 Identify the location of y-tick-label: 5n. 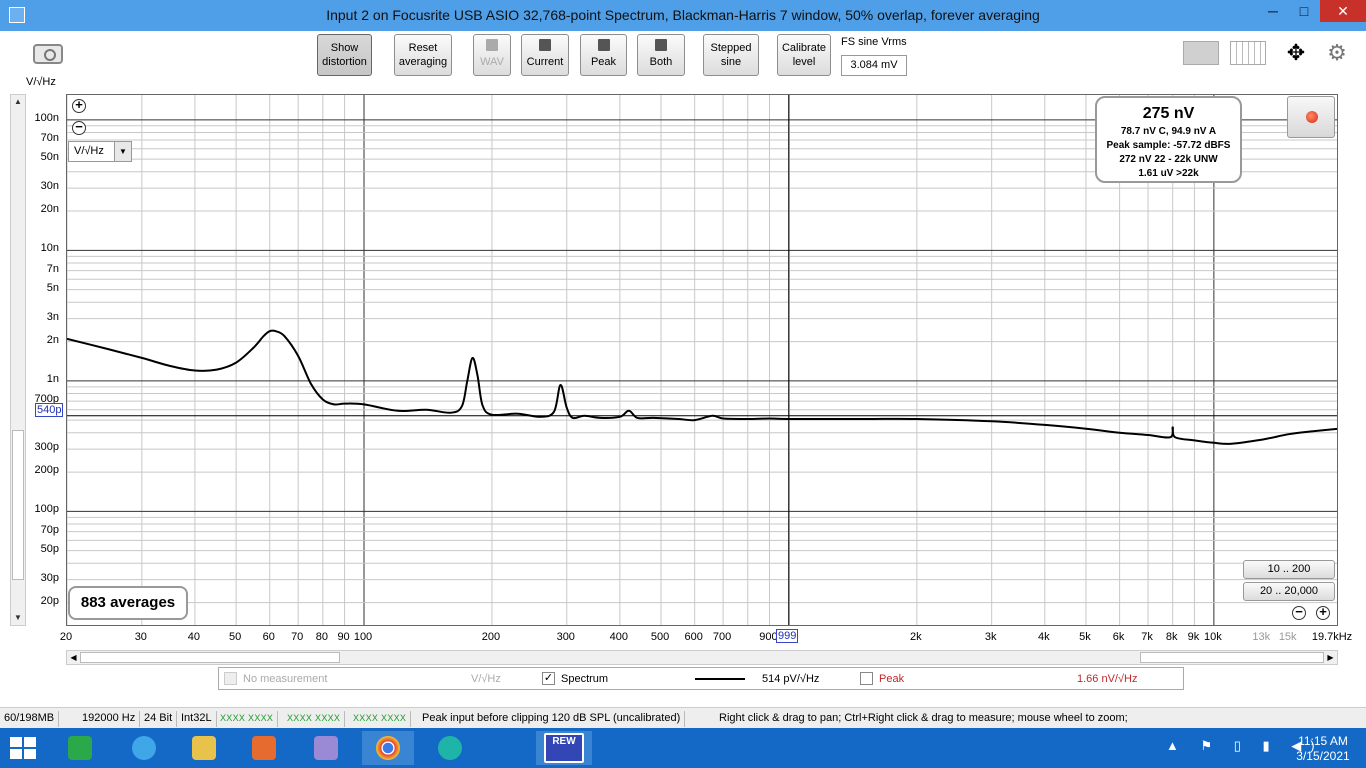
(52, 287).